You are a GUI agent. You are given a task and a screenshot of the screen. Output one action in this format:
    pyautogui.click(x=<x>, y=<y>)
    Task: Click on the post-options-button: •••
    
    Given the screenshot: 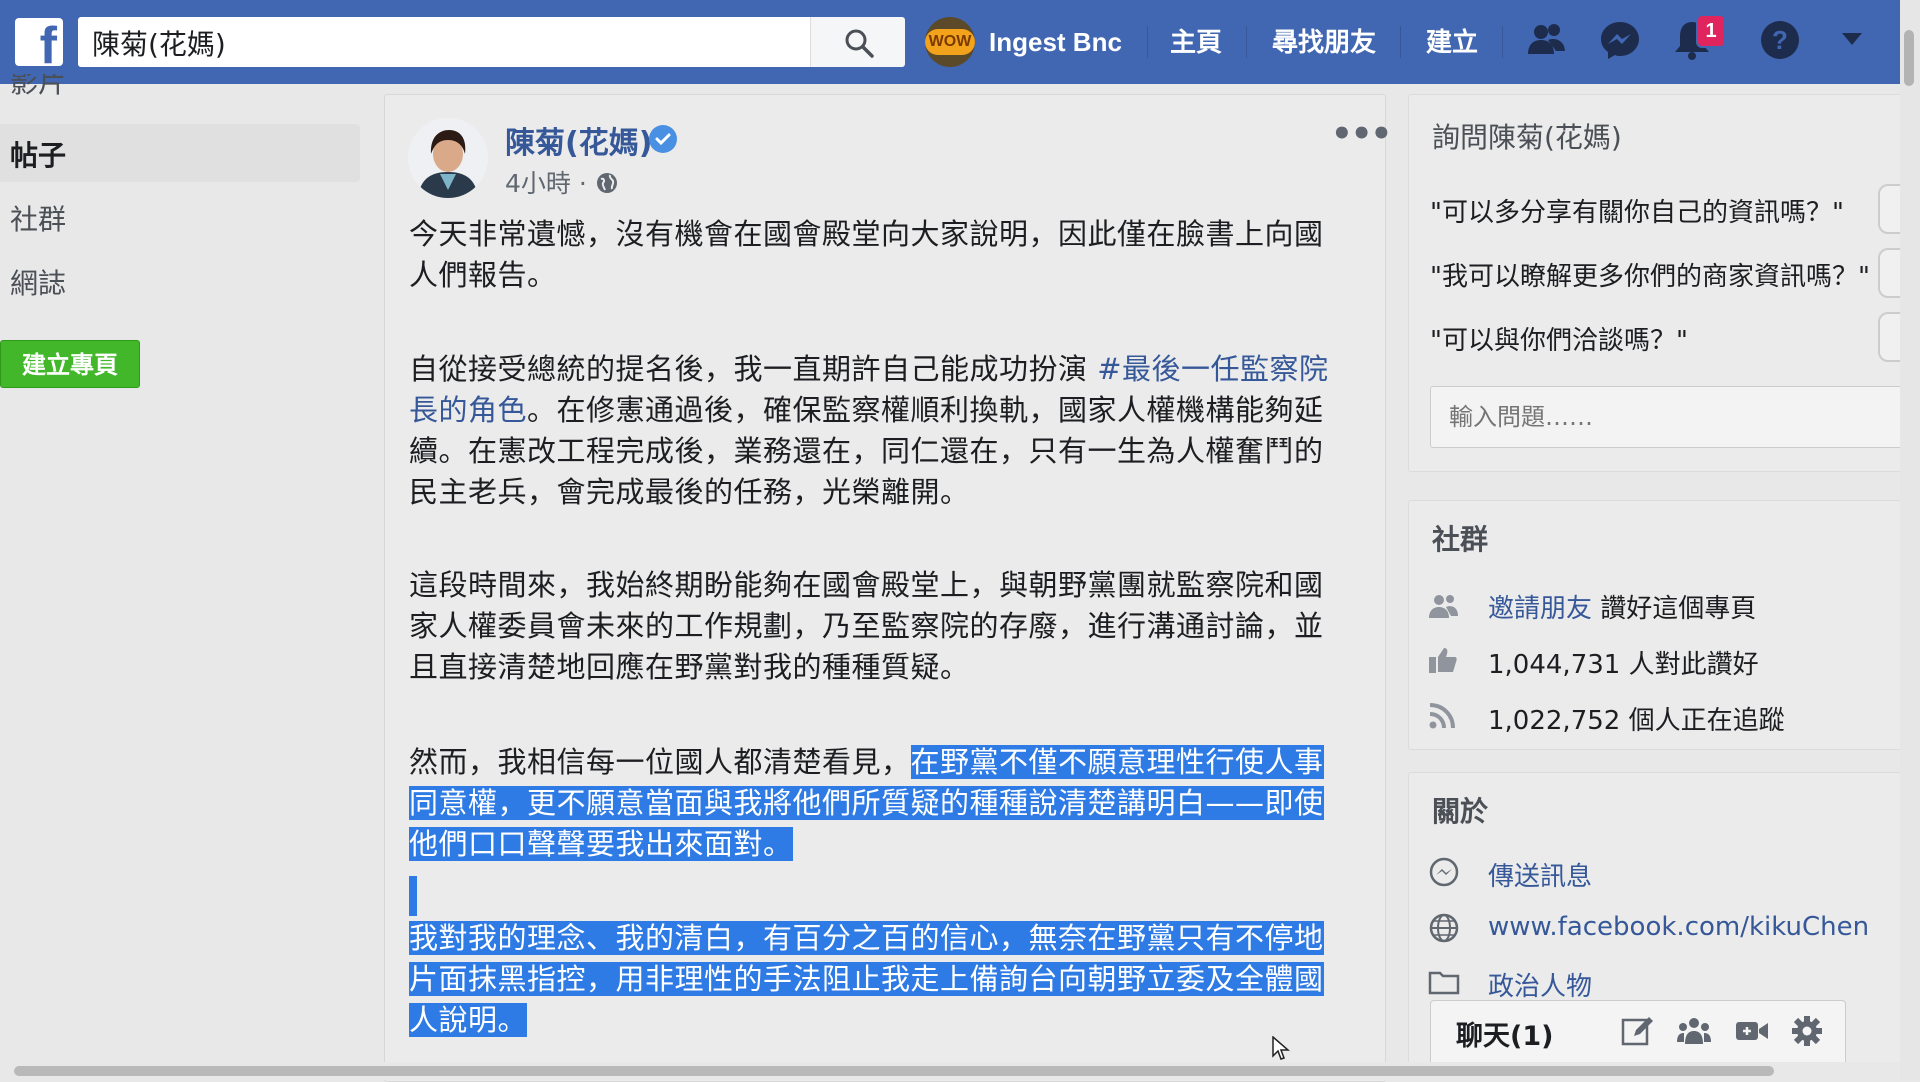 What is the action you would take?
    pyautogui.click(x=1361, y=134)
    